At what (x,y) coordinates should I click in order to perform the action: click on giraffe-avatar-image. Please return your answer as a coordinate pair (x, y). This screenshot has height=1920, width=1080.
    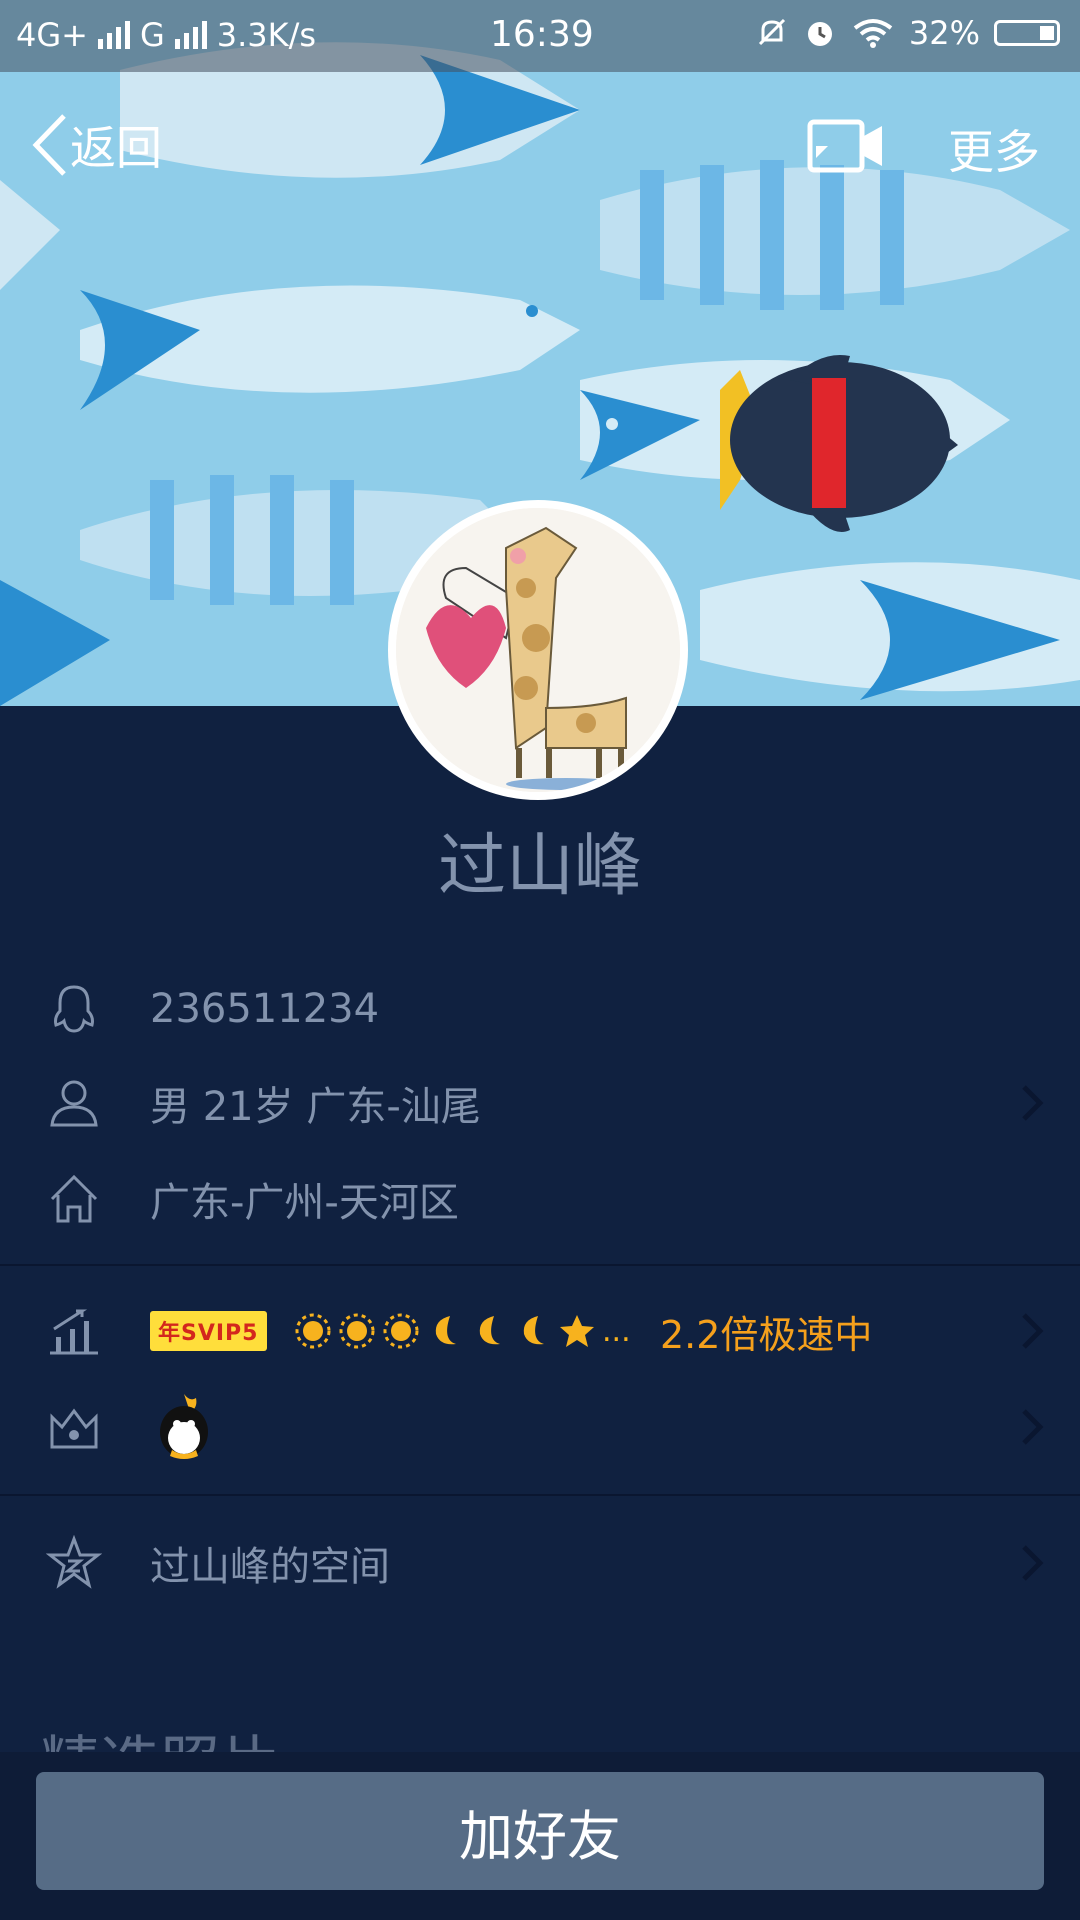
    Looking at the image, I should click on (538, 650).